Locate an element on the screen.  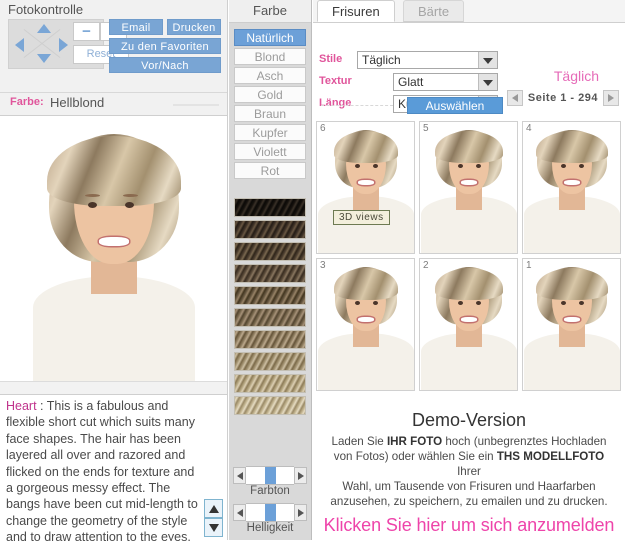
filter-value-stile: Täglich is located at coordinates (381, 60).